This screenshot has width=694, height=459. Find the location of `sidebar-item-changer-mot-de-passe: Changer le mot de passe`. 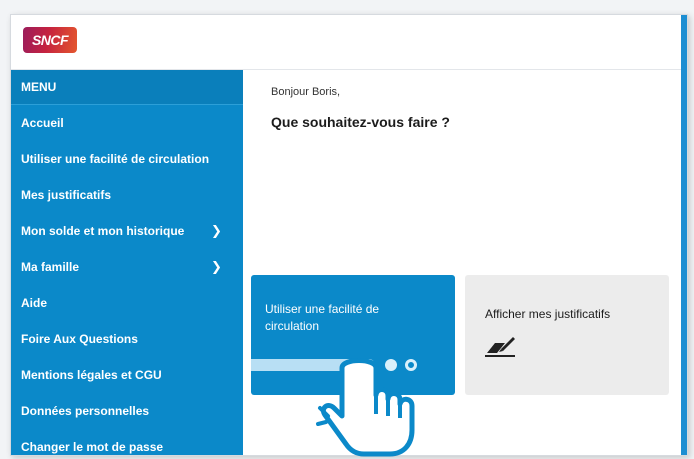

sidebar-item-changer-mot-de-passe: Changer le mot de passe is located at coordinates (127, 442).